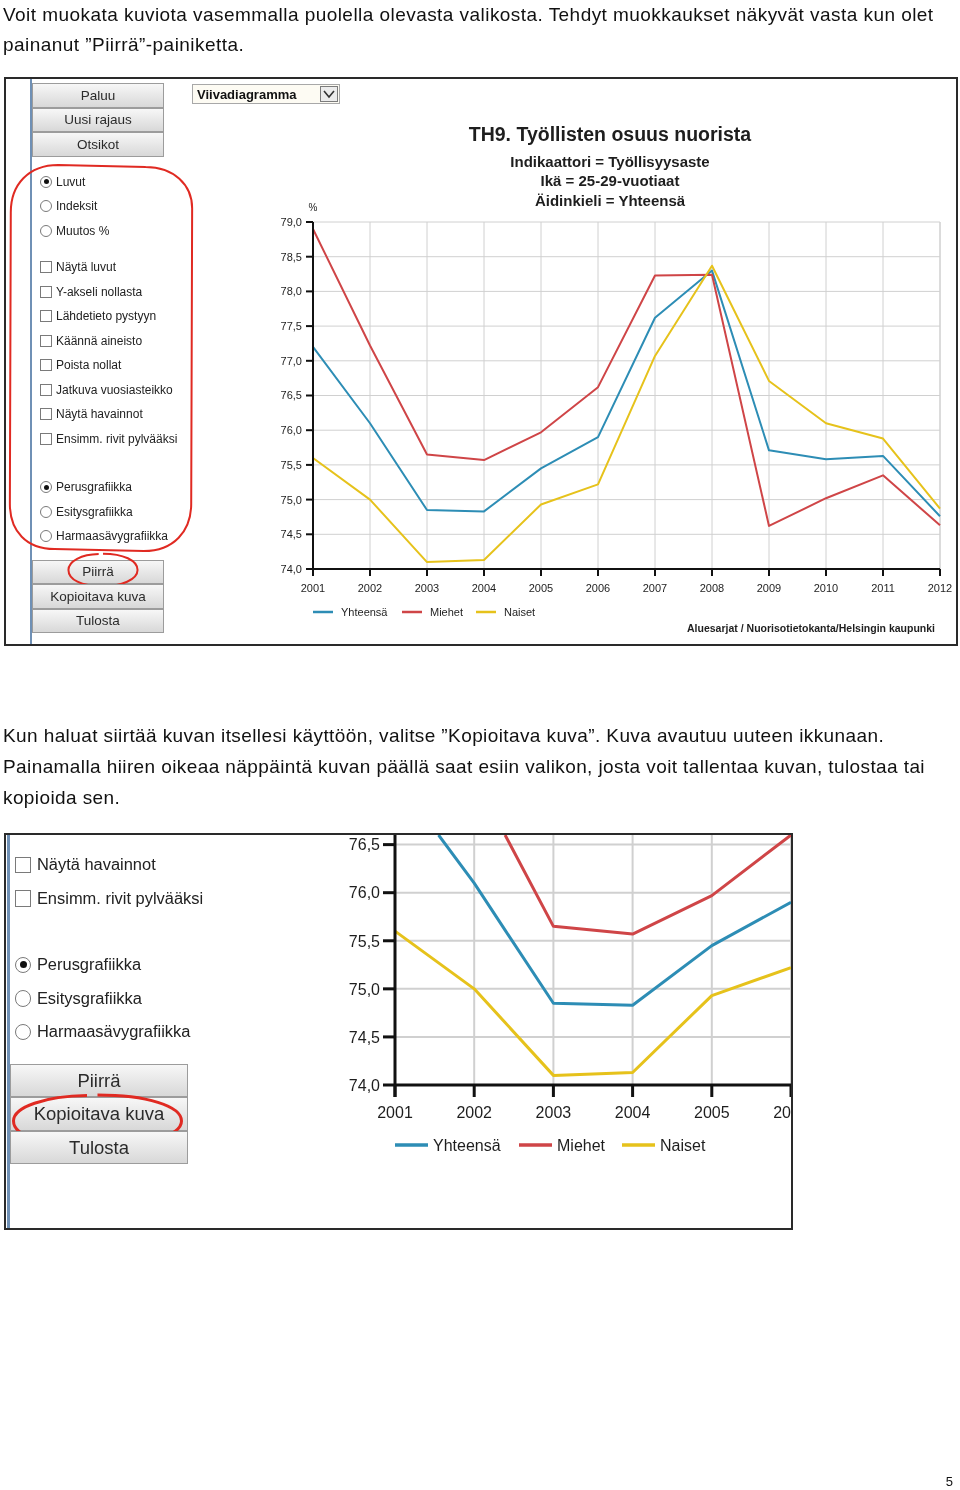 The height and width of the screenshot is (1490, 960). Describe the element at coordinates (99, 291) in the screenshot. I see `checkbox-label: Y-akseli nollasta` at that location.